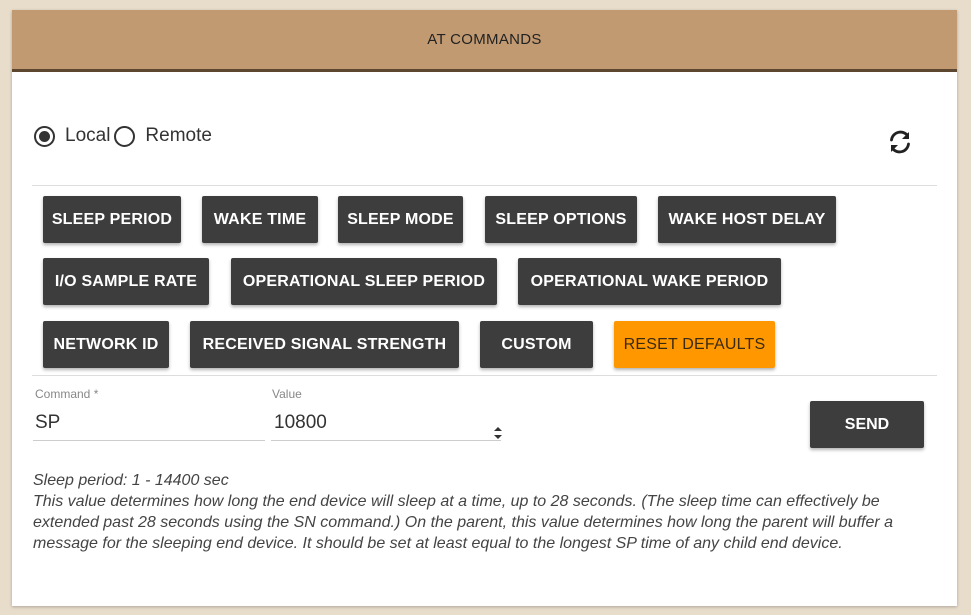 This screenshot has width=971, height=615. I want to click on io-sample-rate-button: I/O SAMPLE RATE, so click(126, 281).